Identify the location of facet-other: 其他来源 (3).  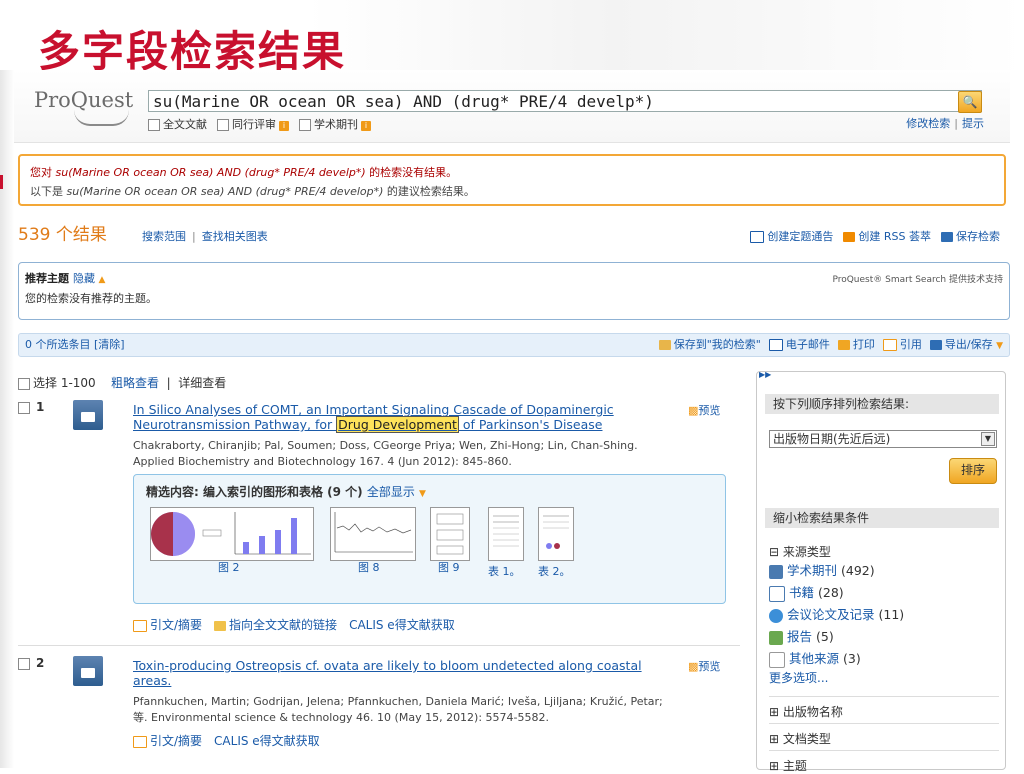
(815, 658).